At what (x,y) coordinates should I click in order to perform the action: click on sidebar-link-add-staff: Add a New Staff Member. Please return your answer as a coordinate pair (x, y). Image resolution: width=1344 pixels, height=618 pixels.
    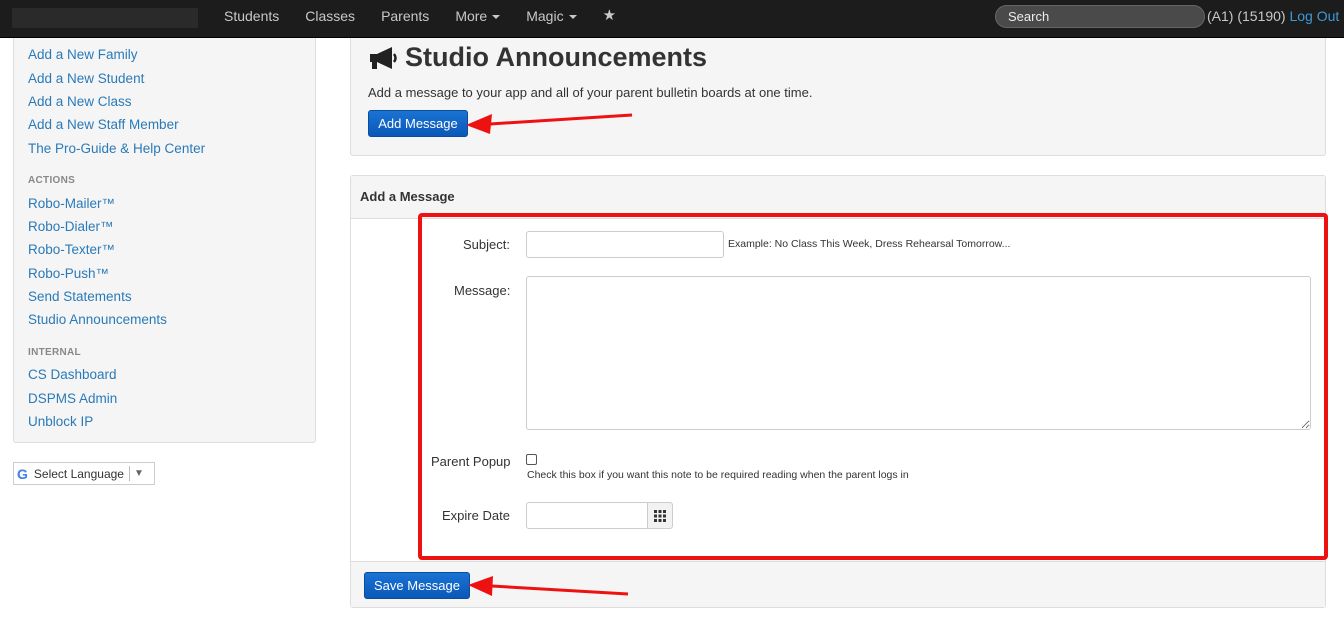
    Looking at the image, I should click on (103, 124).